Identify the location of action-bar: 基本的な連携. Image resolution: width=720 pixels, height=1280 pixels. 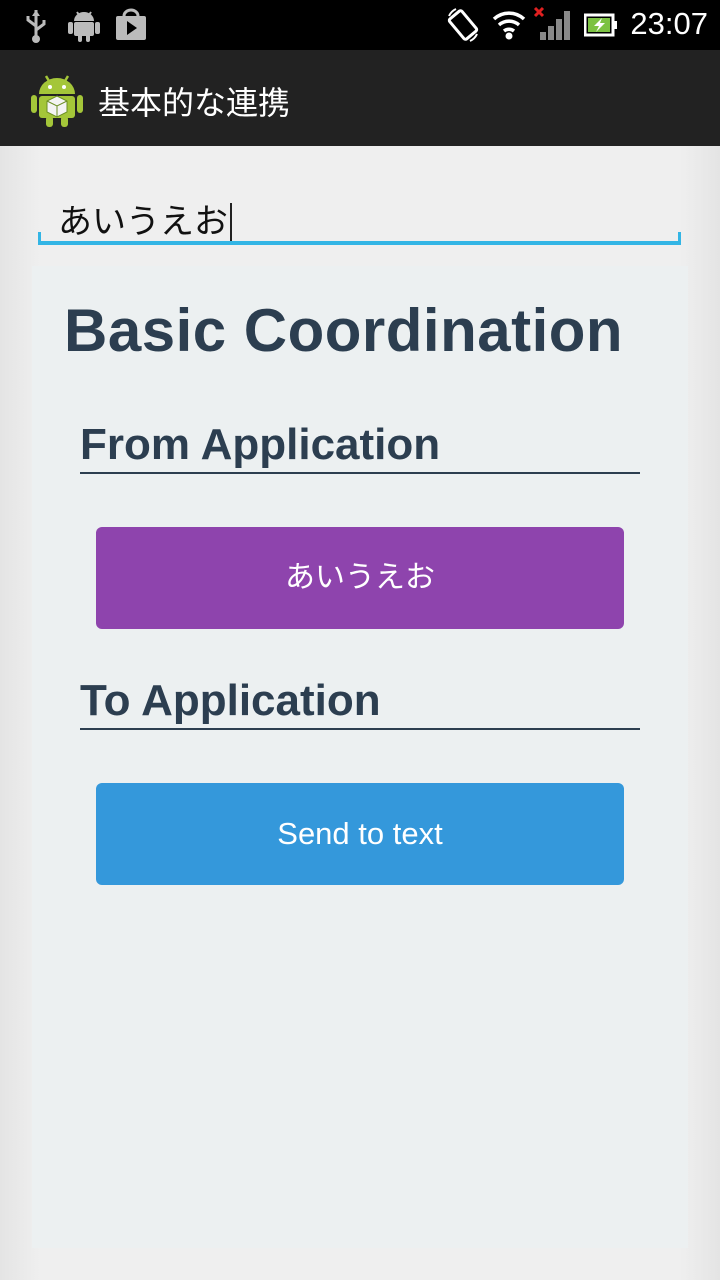
(360, 98).